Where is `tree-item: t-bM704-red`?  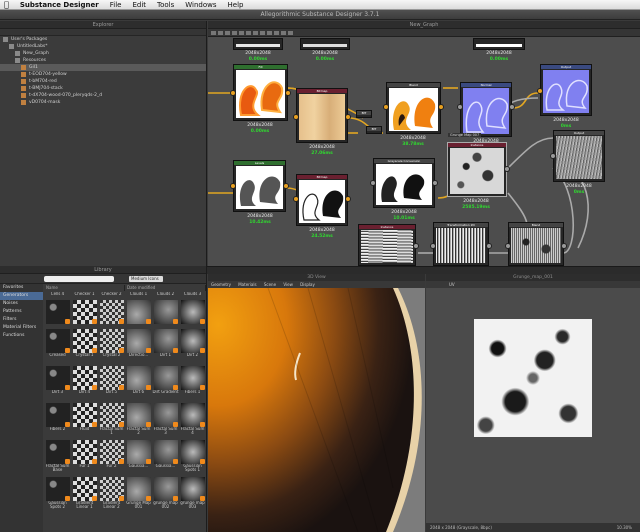
tree-item: t-bM704-red is located at coordinates (103, 81).